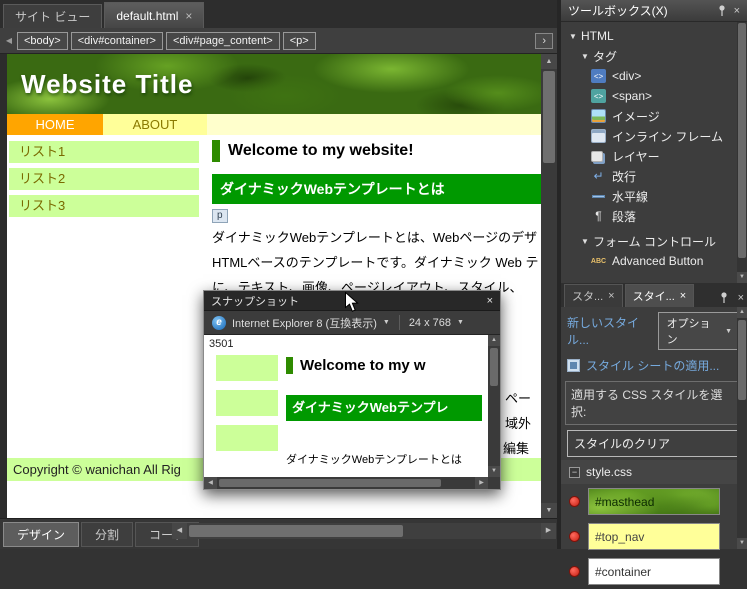  Describe the element at coordinates (574, 472) in the screenshot. I see `collapse-box-icon: −` at that location.